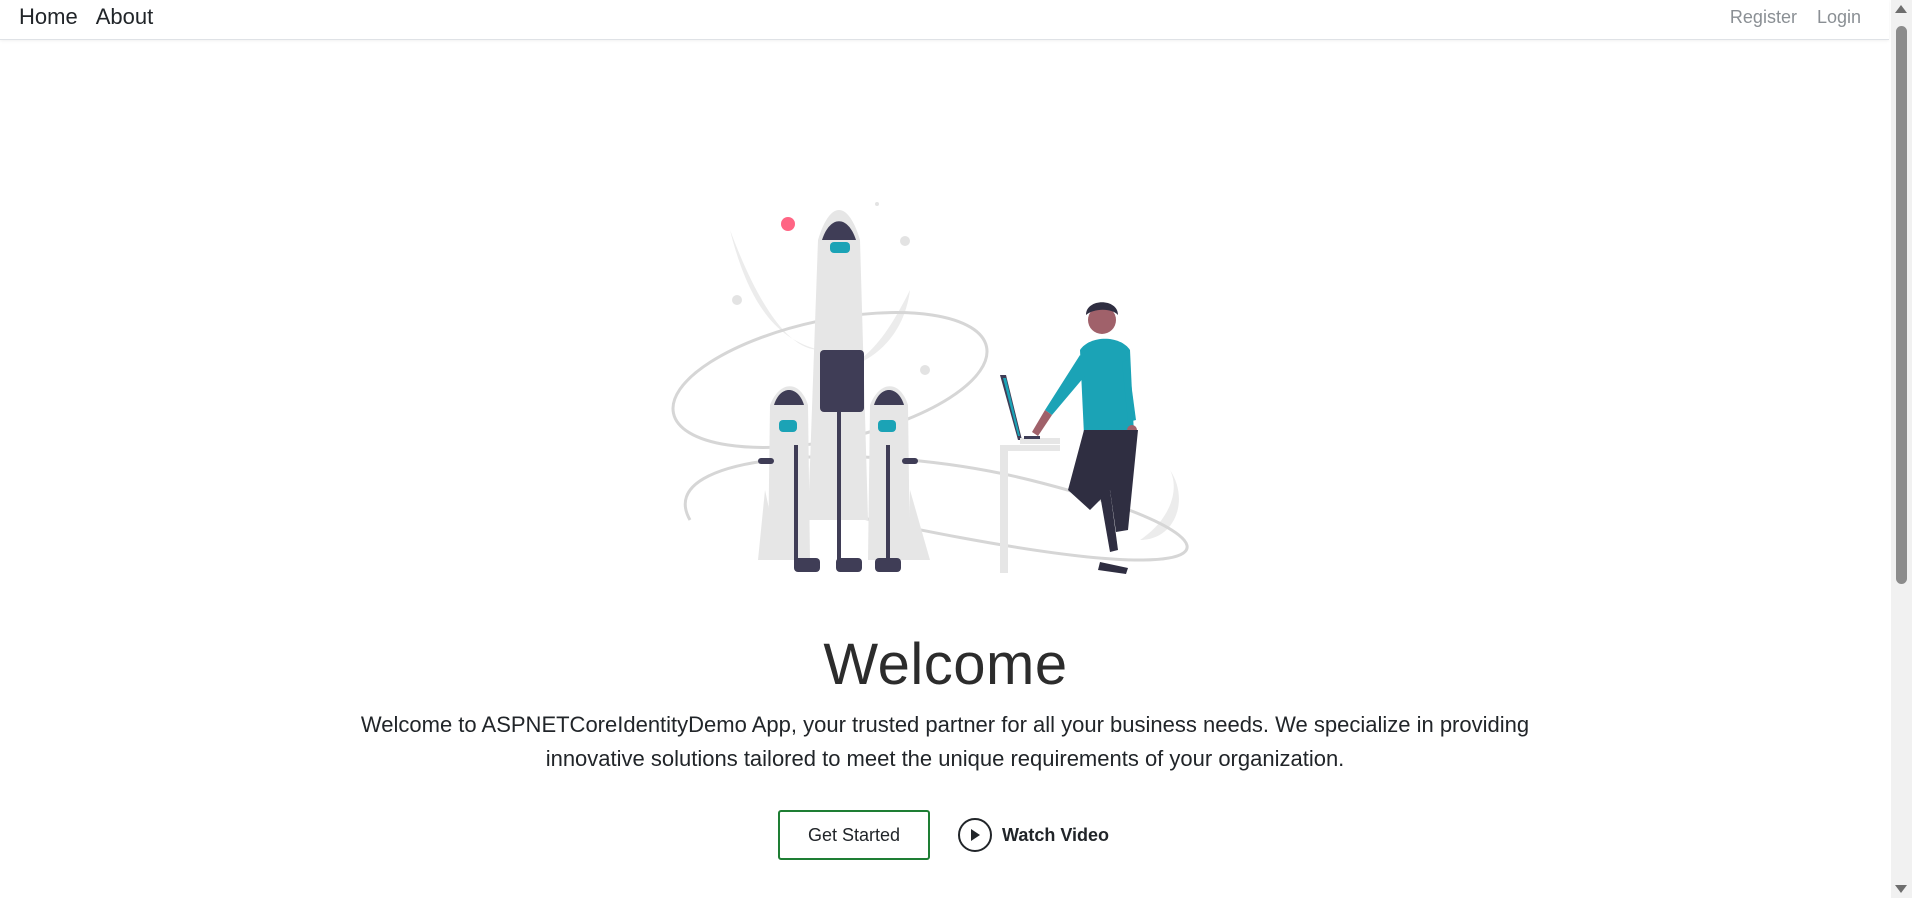 This screenshot has width=1912, height=898. I want to click on watch-video-button: Watch Video, so click(1033, 835).